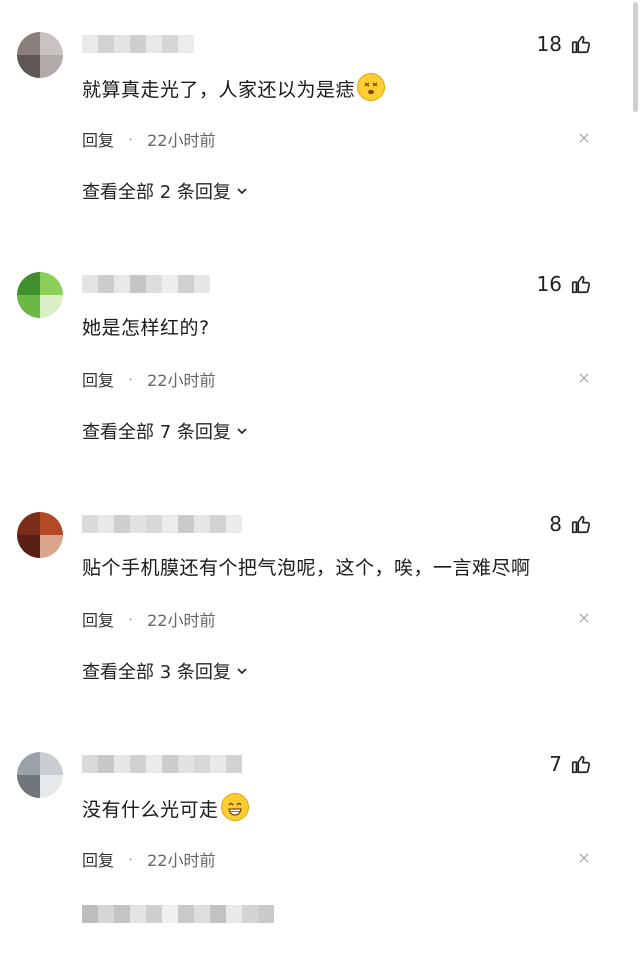 The height and width of the screenshot is (960, 640). What do you see at coordinates (564, 284) in the screenshot?
I see `like-area: 16` at bounding box center [564, 284].